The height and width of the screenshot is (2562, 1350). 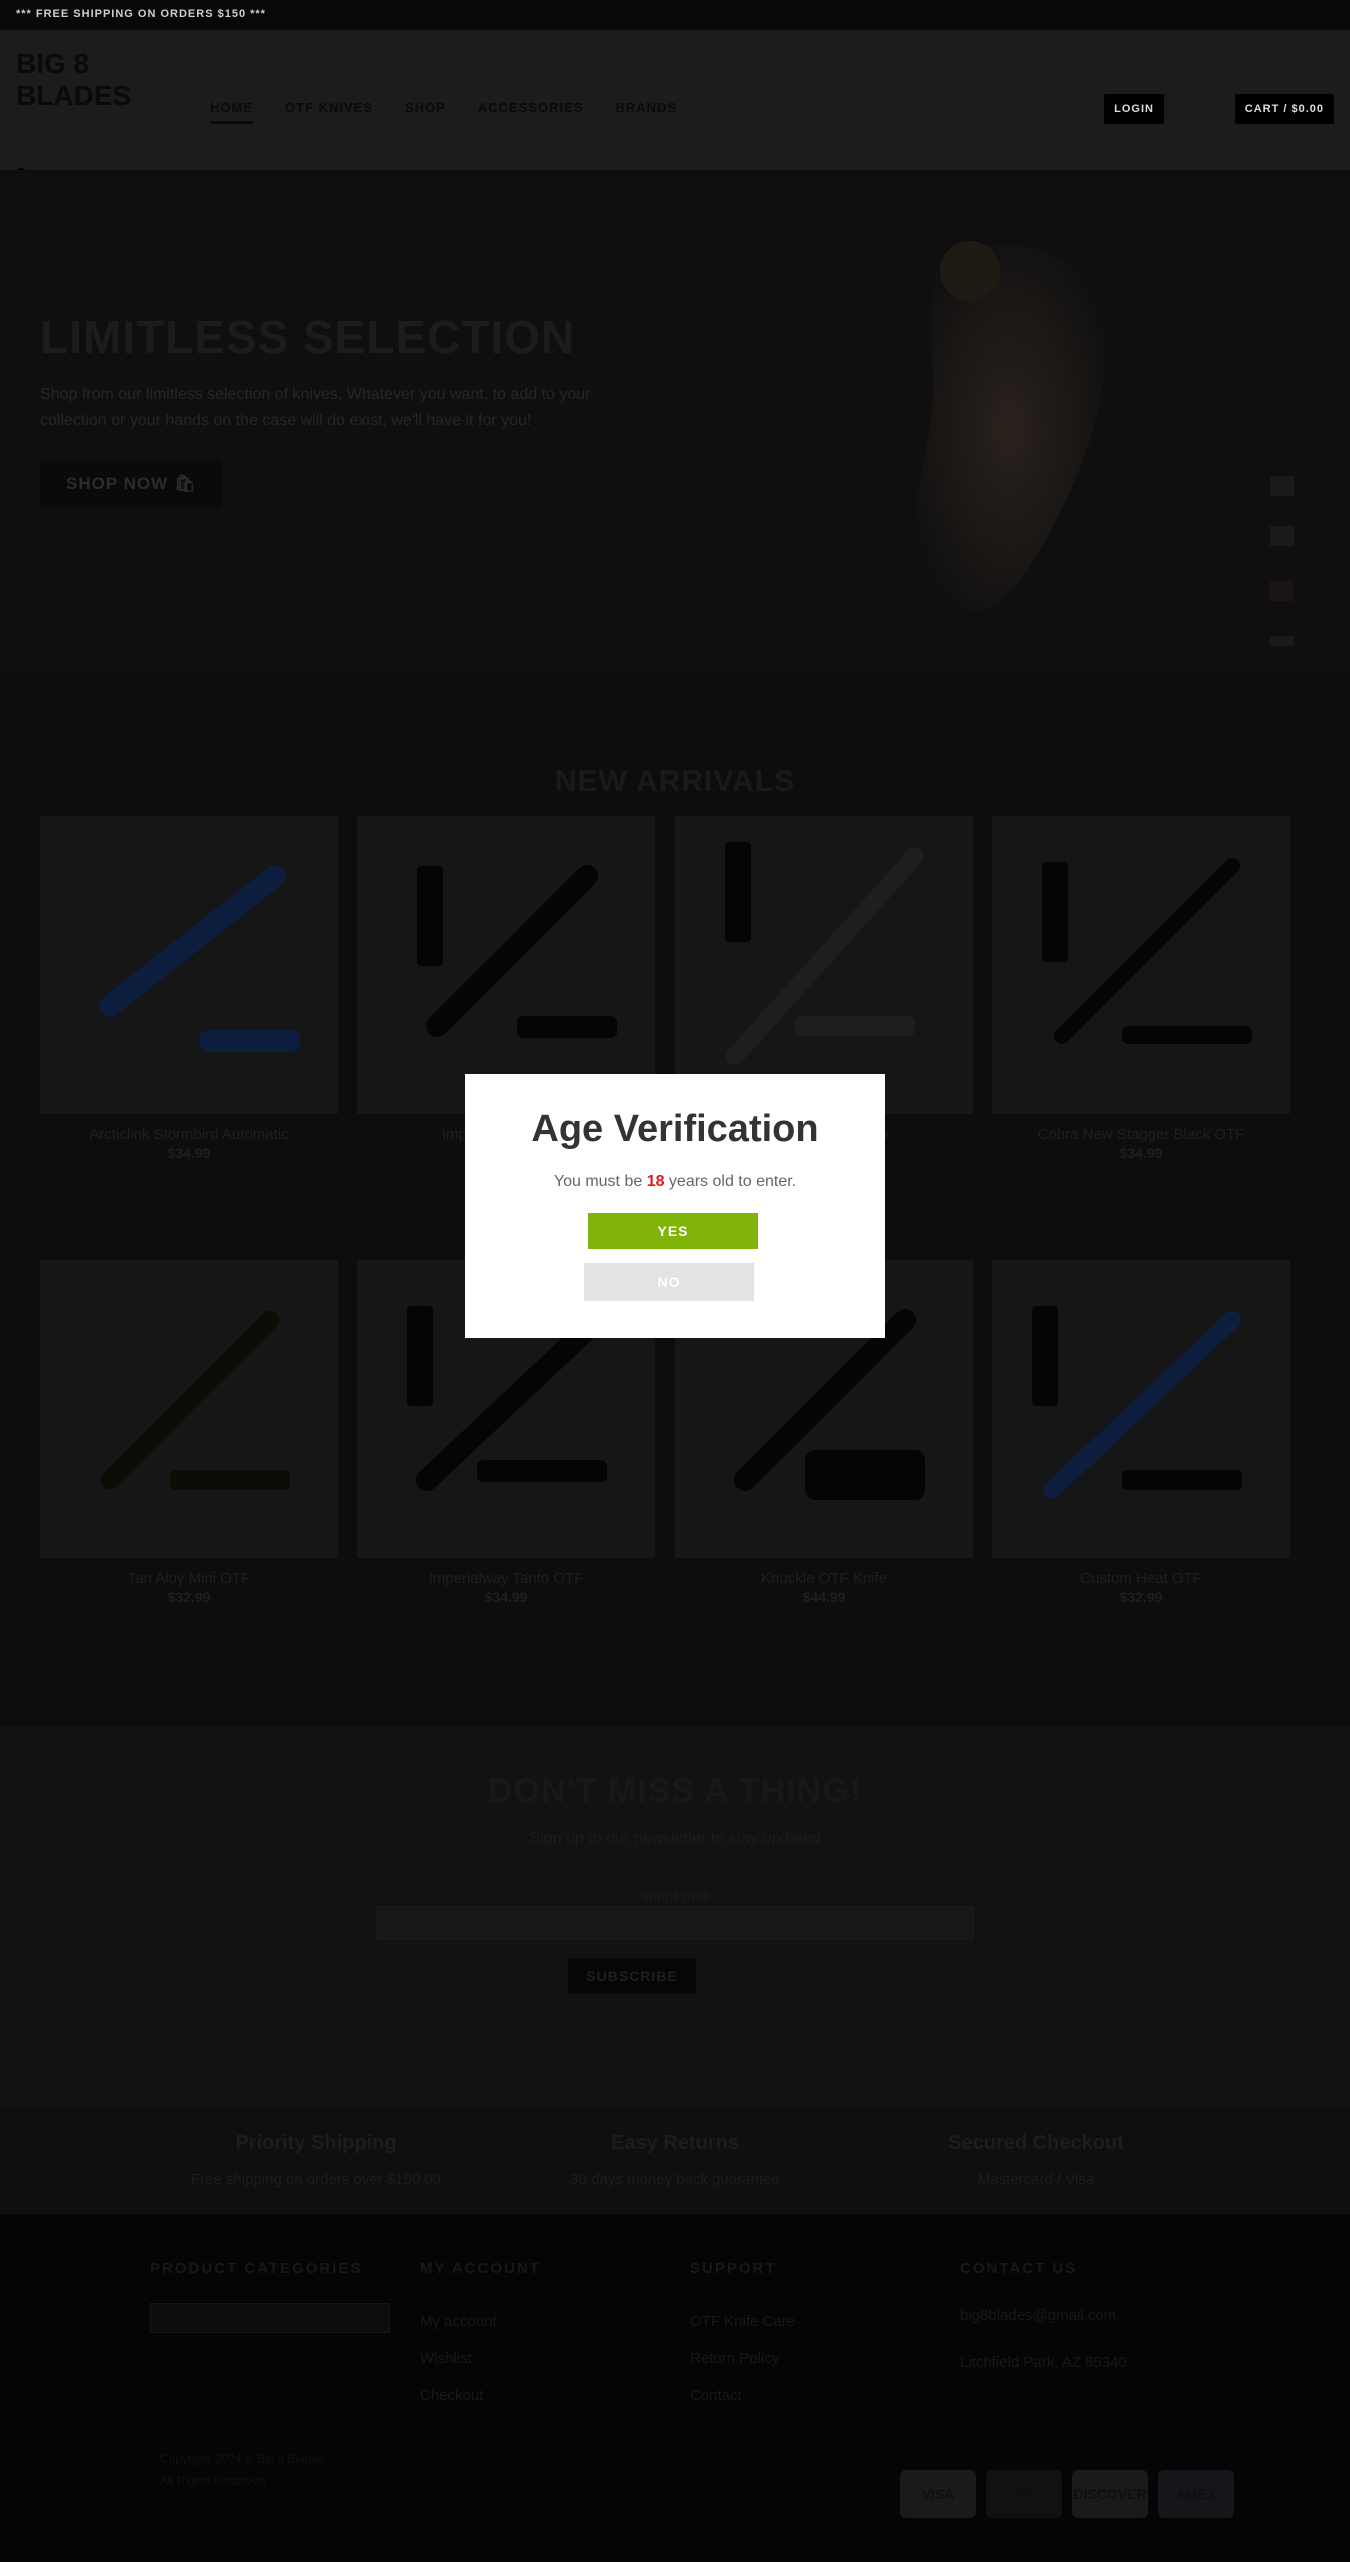 I want to click on minimum-age: 18, so click(x=655, y=1181).